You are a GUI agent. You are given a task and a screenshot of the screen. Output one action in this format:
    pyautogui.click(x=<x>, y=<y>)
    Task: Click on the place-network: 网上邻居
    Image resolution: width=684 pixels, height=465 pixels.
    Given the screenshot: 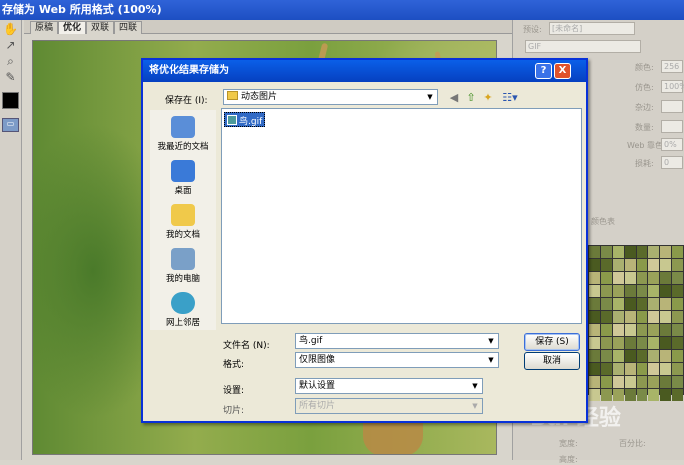 What is the action you would take?
    pyautogui.click(x=183, y=310)
    